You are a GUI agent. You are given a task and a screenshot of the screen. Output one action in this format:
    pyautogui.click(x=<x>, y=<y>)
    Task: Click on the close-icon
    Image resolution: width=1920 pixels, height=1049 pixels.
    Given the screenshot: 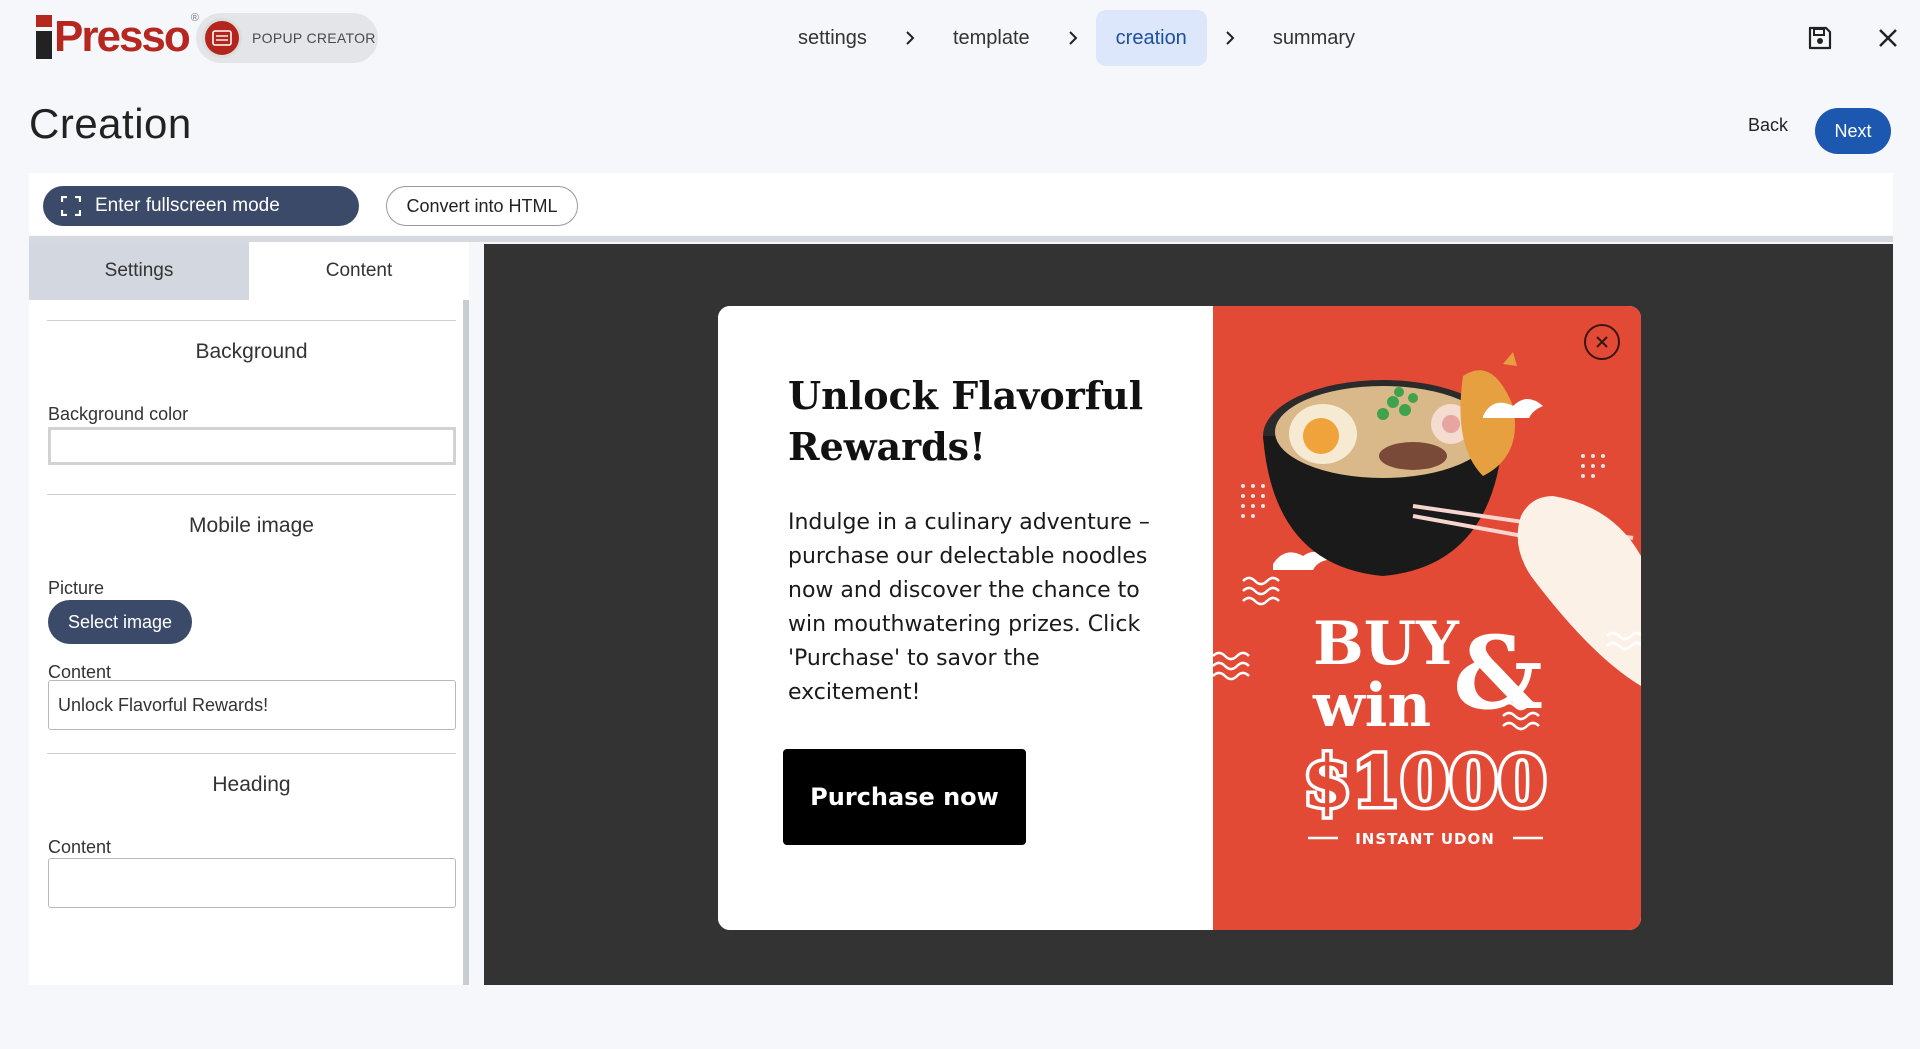 What is the action you would take?
    pyautogui.click(x=1888, y=38)
    